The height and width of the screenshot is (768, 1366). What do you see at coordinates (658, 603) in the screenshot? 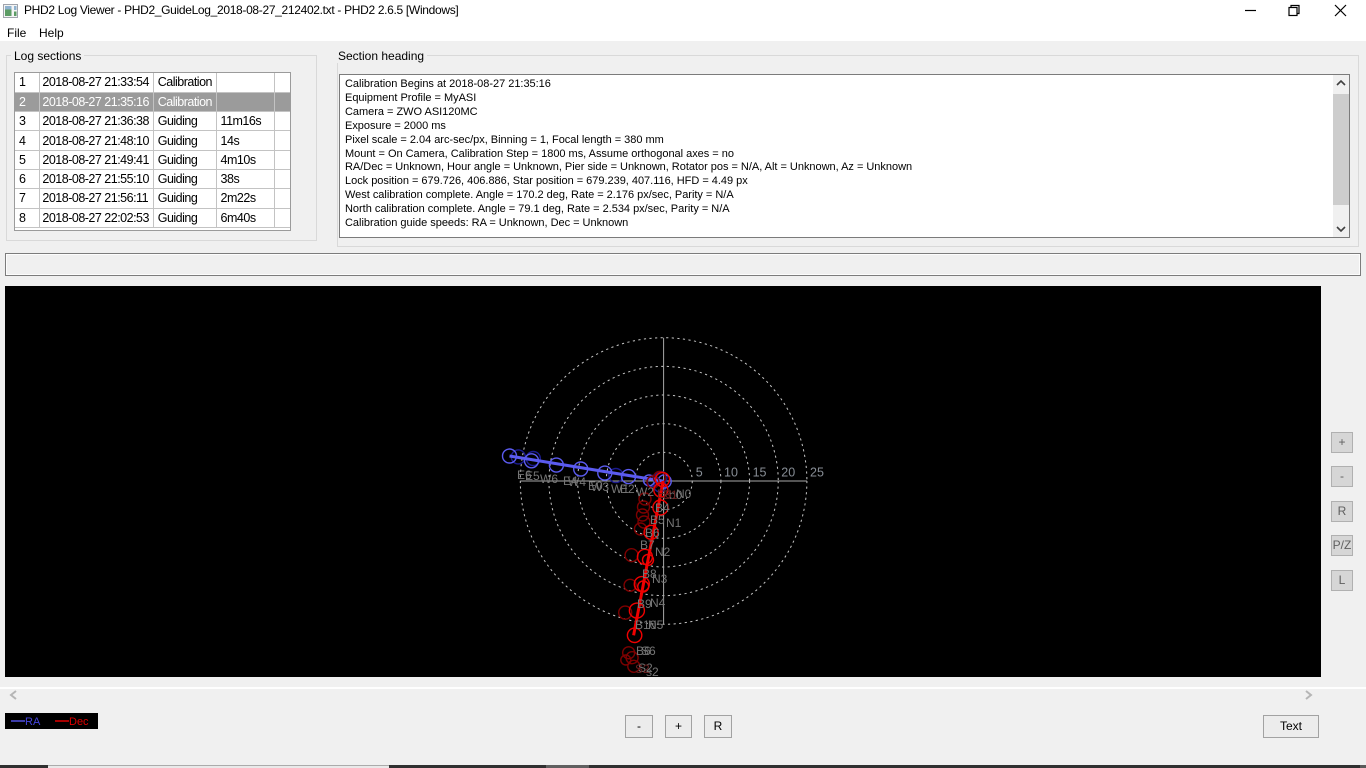
I see `svg-text: N4` at bounding box center [658, 603].